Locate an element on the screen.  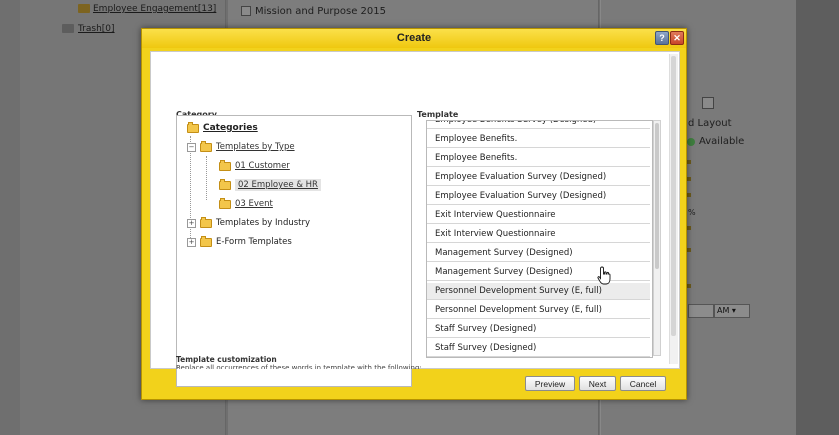
tree-label: Templates by Type is located at coordinates (255, 147).